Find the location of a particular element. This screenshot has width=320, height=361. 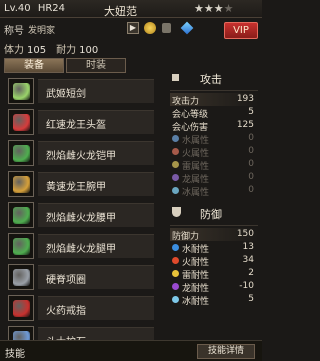

equipment-name: 烈焰雌火龙铠甲 is located at coordinates (81, 156).